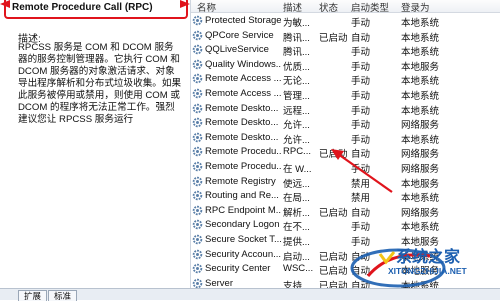  I want to click on site-watermark: 系统之家 XITONGZHIJIA.NET, so click(425, 269).